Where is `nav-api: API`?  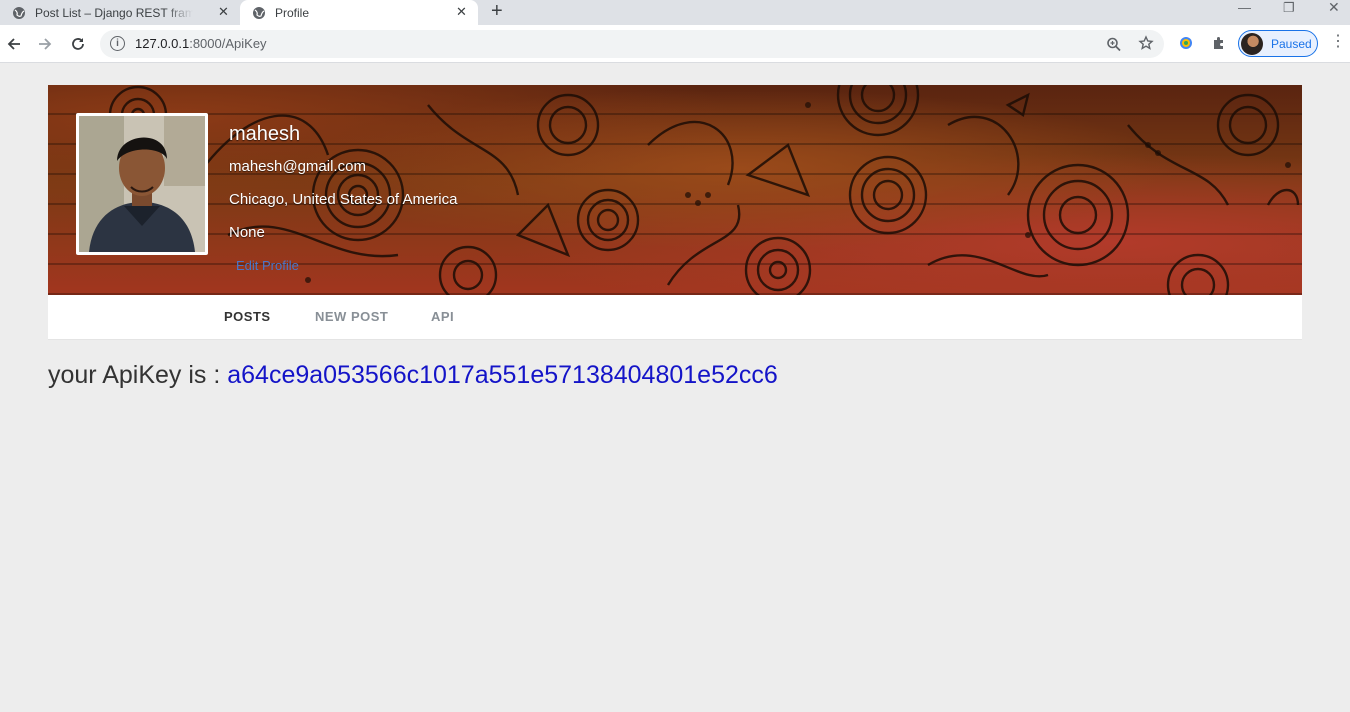
nav-api: API is located at coordinates (442, 316).